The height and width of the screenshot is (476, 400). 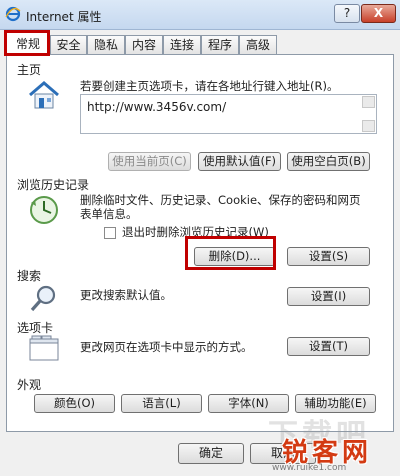 What do you see at coordinates (209, 86) in the screenshot?
I see `homepage-description: 若要创建主页选项卡，请在各地址行键入地址(R)。` at bounding box center [209, 86].